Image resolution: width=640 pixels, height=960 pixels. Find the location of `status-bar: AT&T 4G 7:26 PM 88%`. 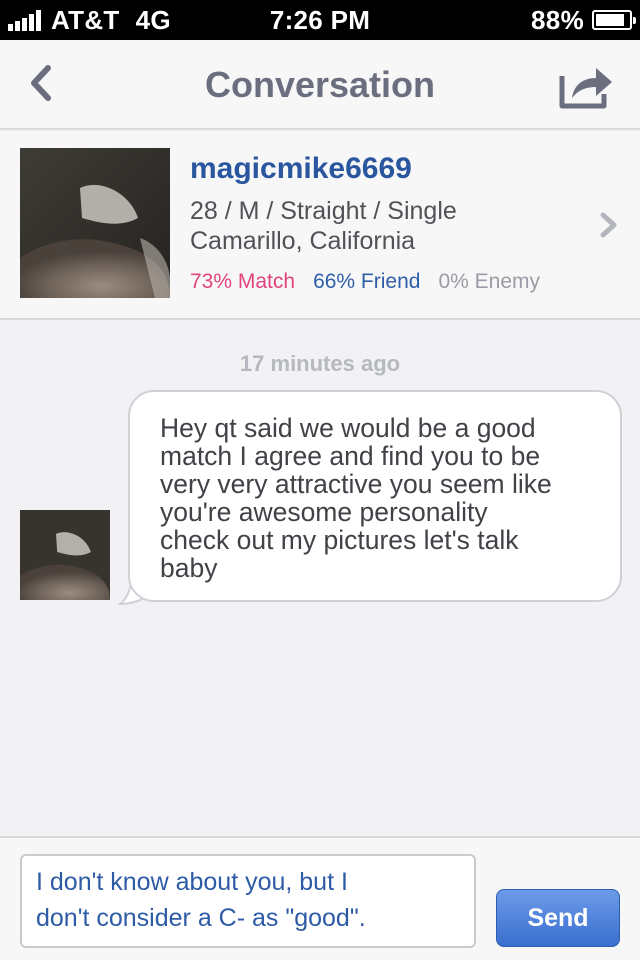

status-bar: AT&T 4G 7:26 PM 88% is located at coordinates (320, 20).